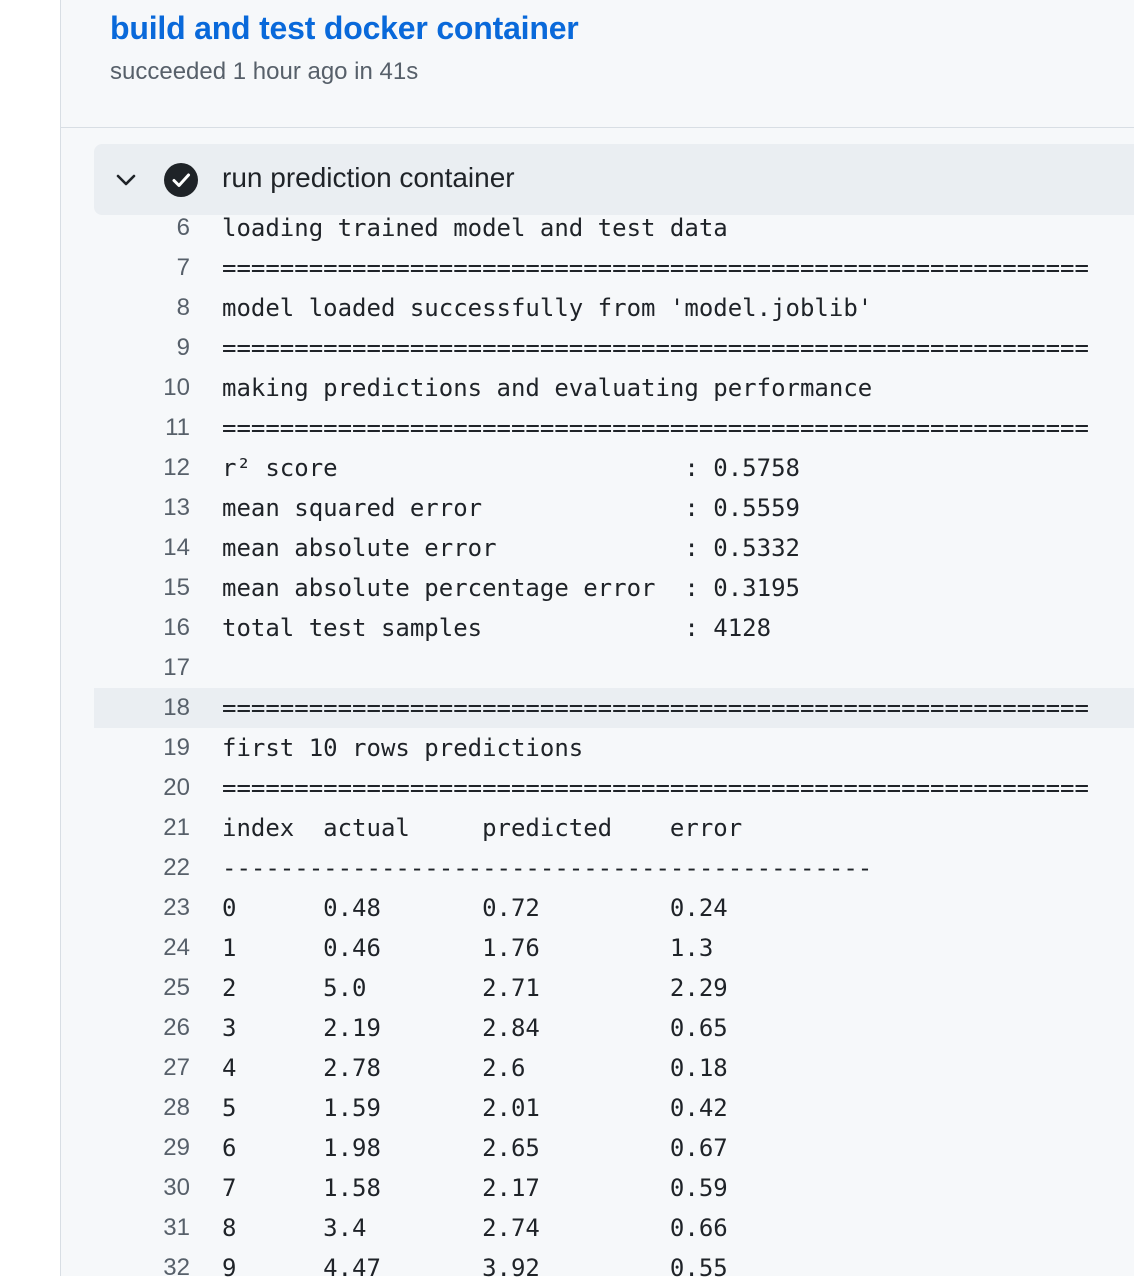  Describe the element at coordinates (142, 908) in the screenshot. I see `line-number: 23` at that location.